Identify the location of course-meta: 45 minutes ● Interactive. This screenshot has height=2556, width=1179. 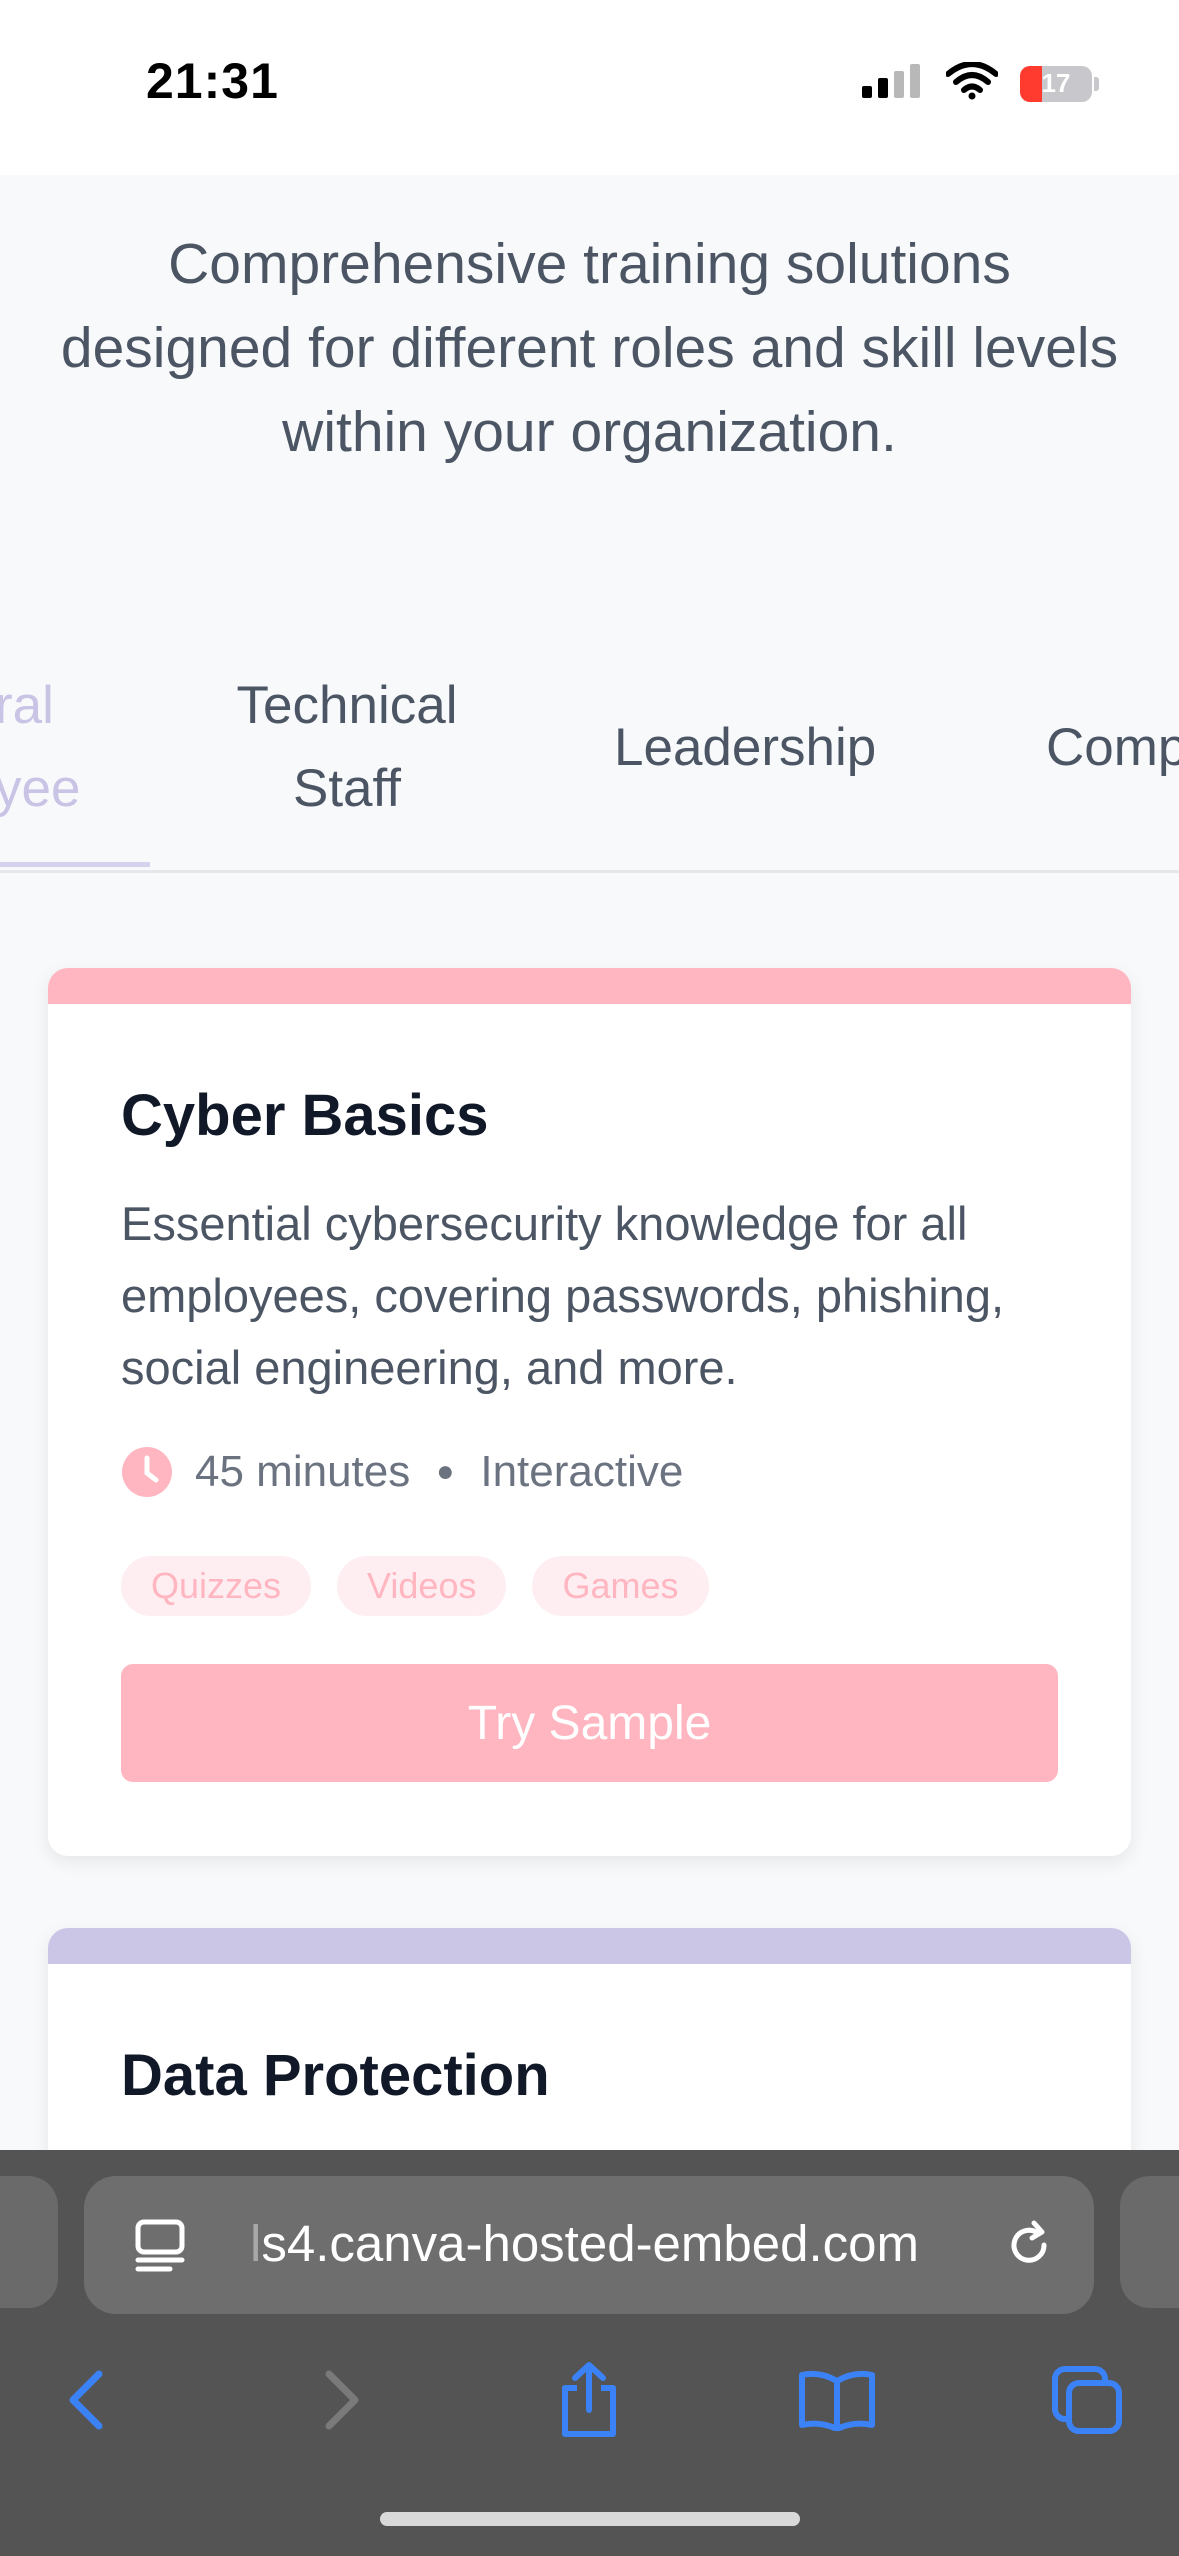
(402, 1472).